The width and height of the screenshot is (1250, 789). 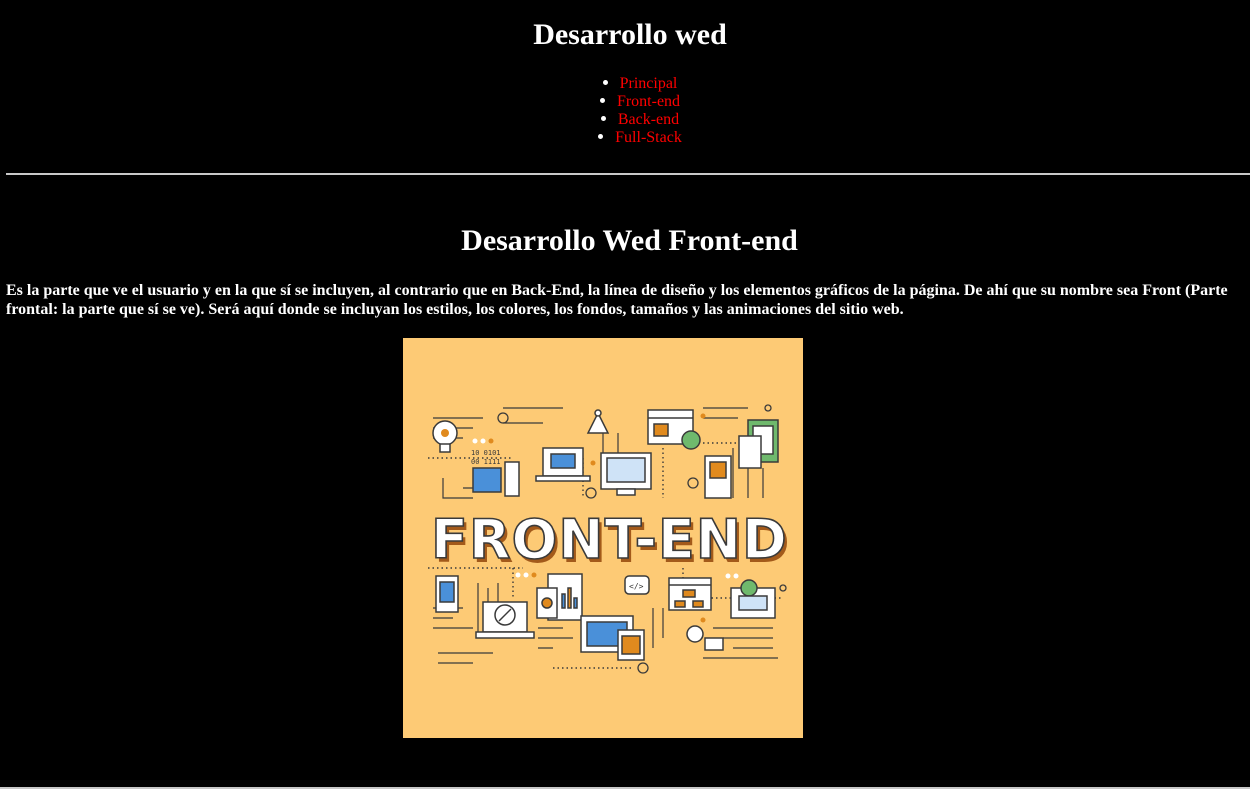 I want to click on nav-item-front-end: Front-end, so click(x=625, y=102).